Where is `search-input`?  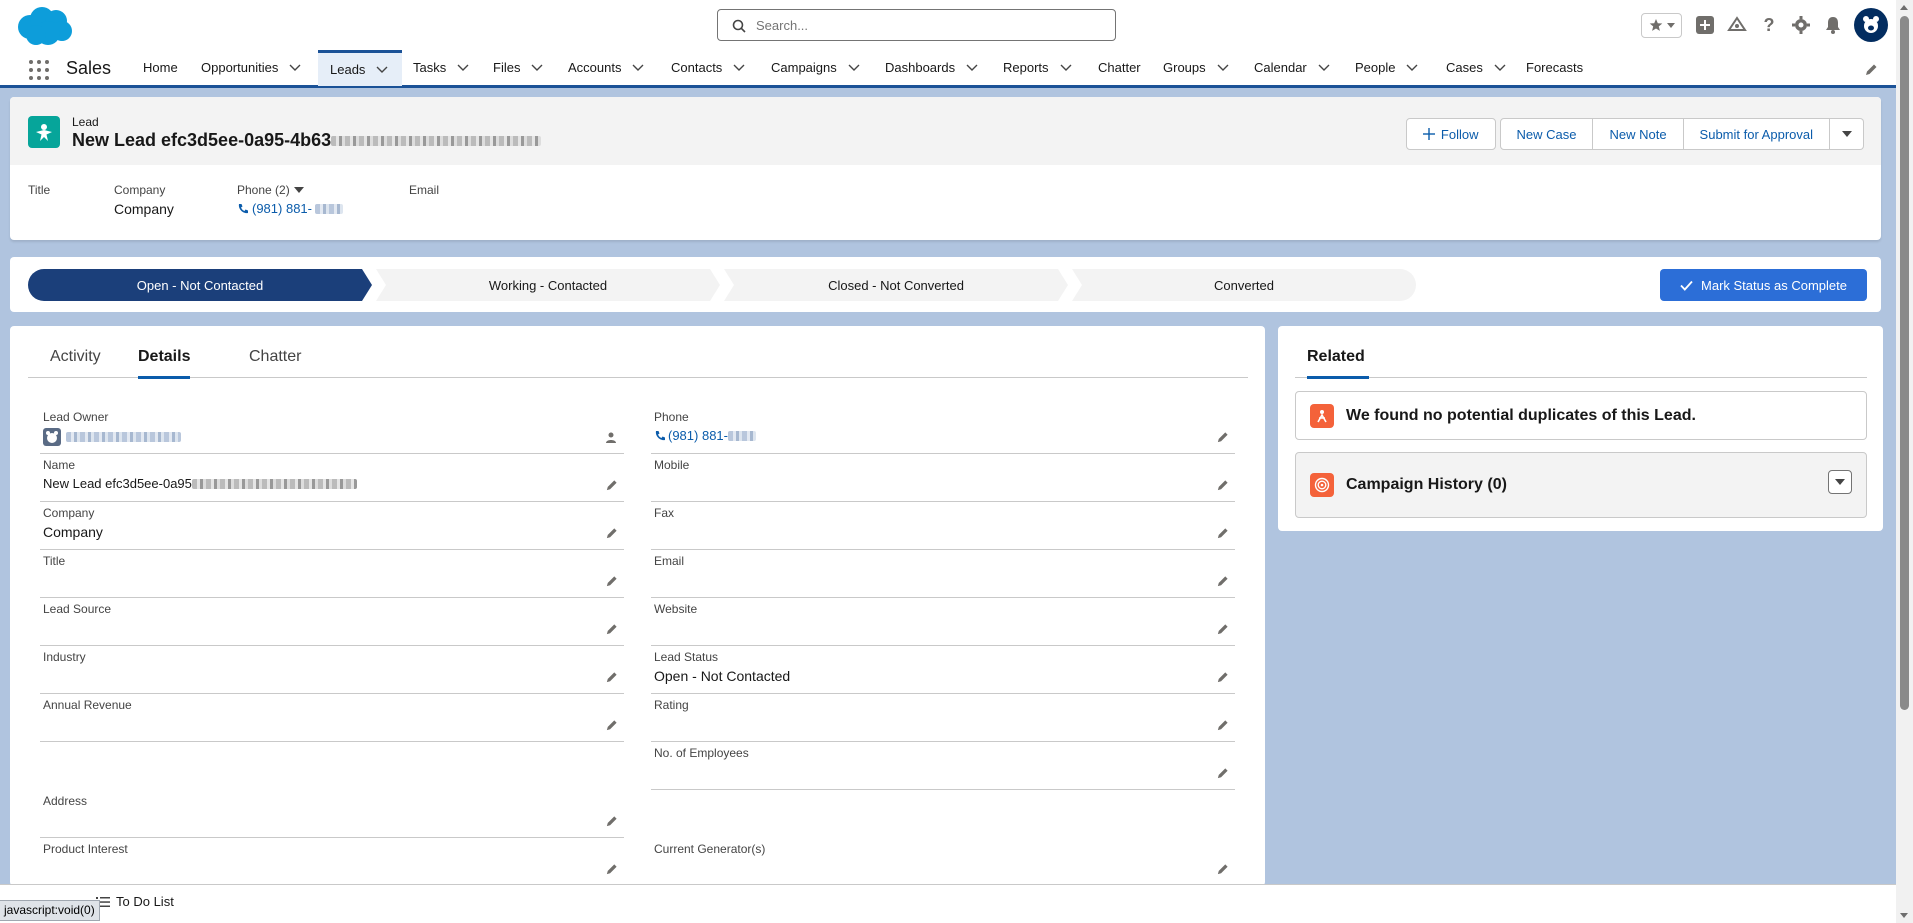 search-input is located at coordinates (926, 25).